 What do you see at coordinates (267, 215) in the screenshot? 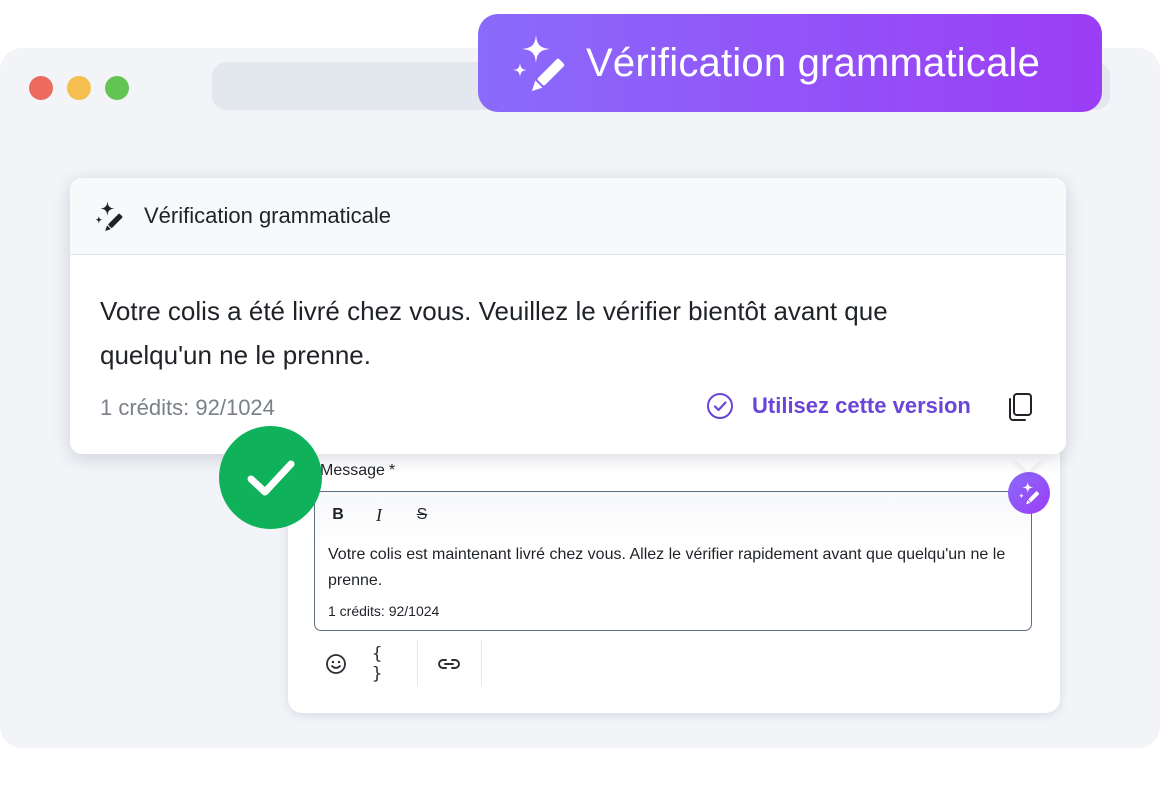
I see `popover-title: Vérification grammaticale` at bounding box center [267, 215].